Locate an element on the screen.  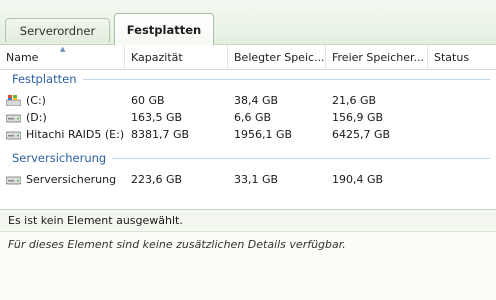
table-row: (C:) 60 GB 38,4 GB 21,6 GB is located at coordinates (248, 100).